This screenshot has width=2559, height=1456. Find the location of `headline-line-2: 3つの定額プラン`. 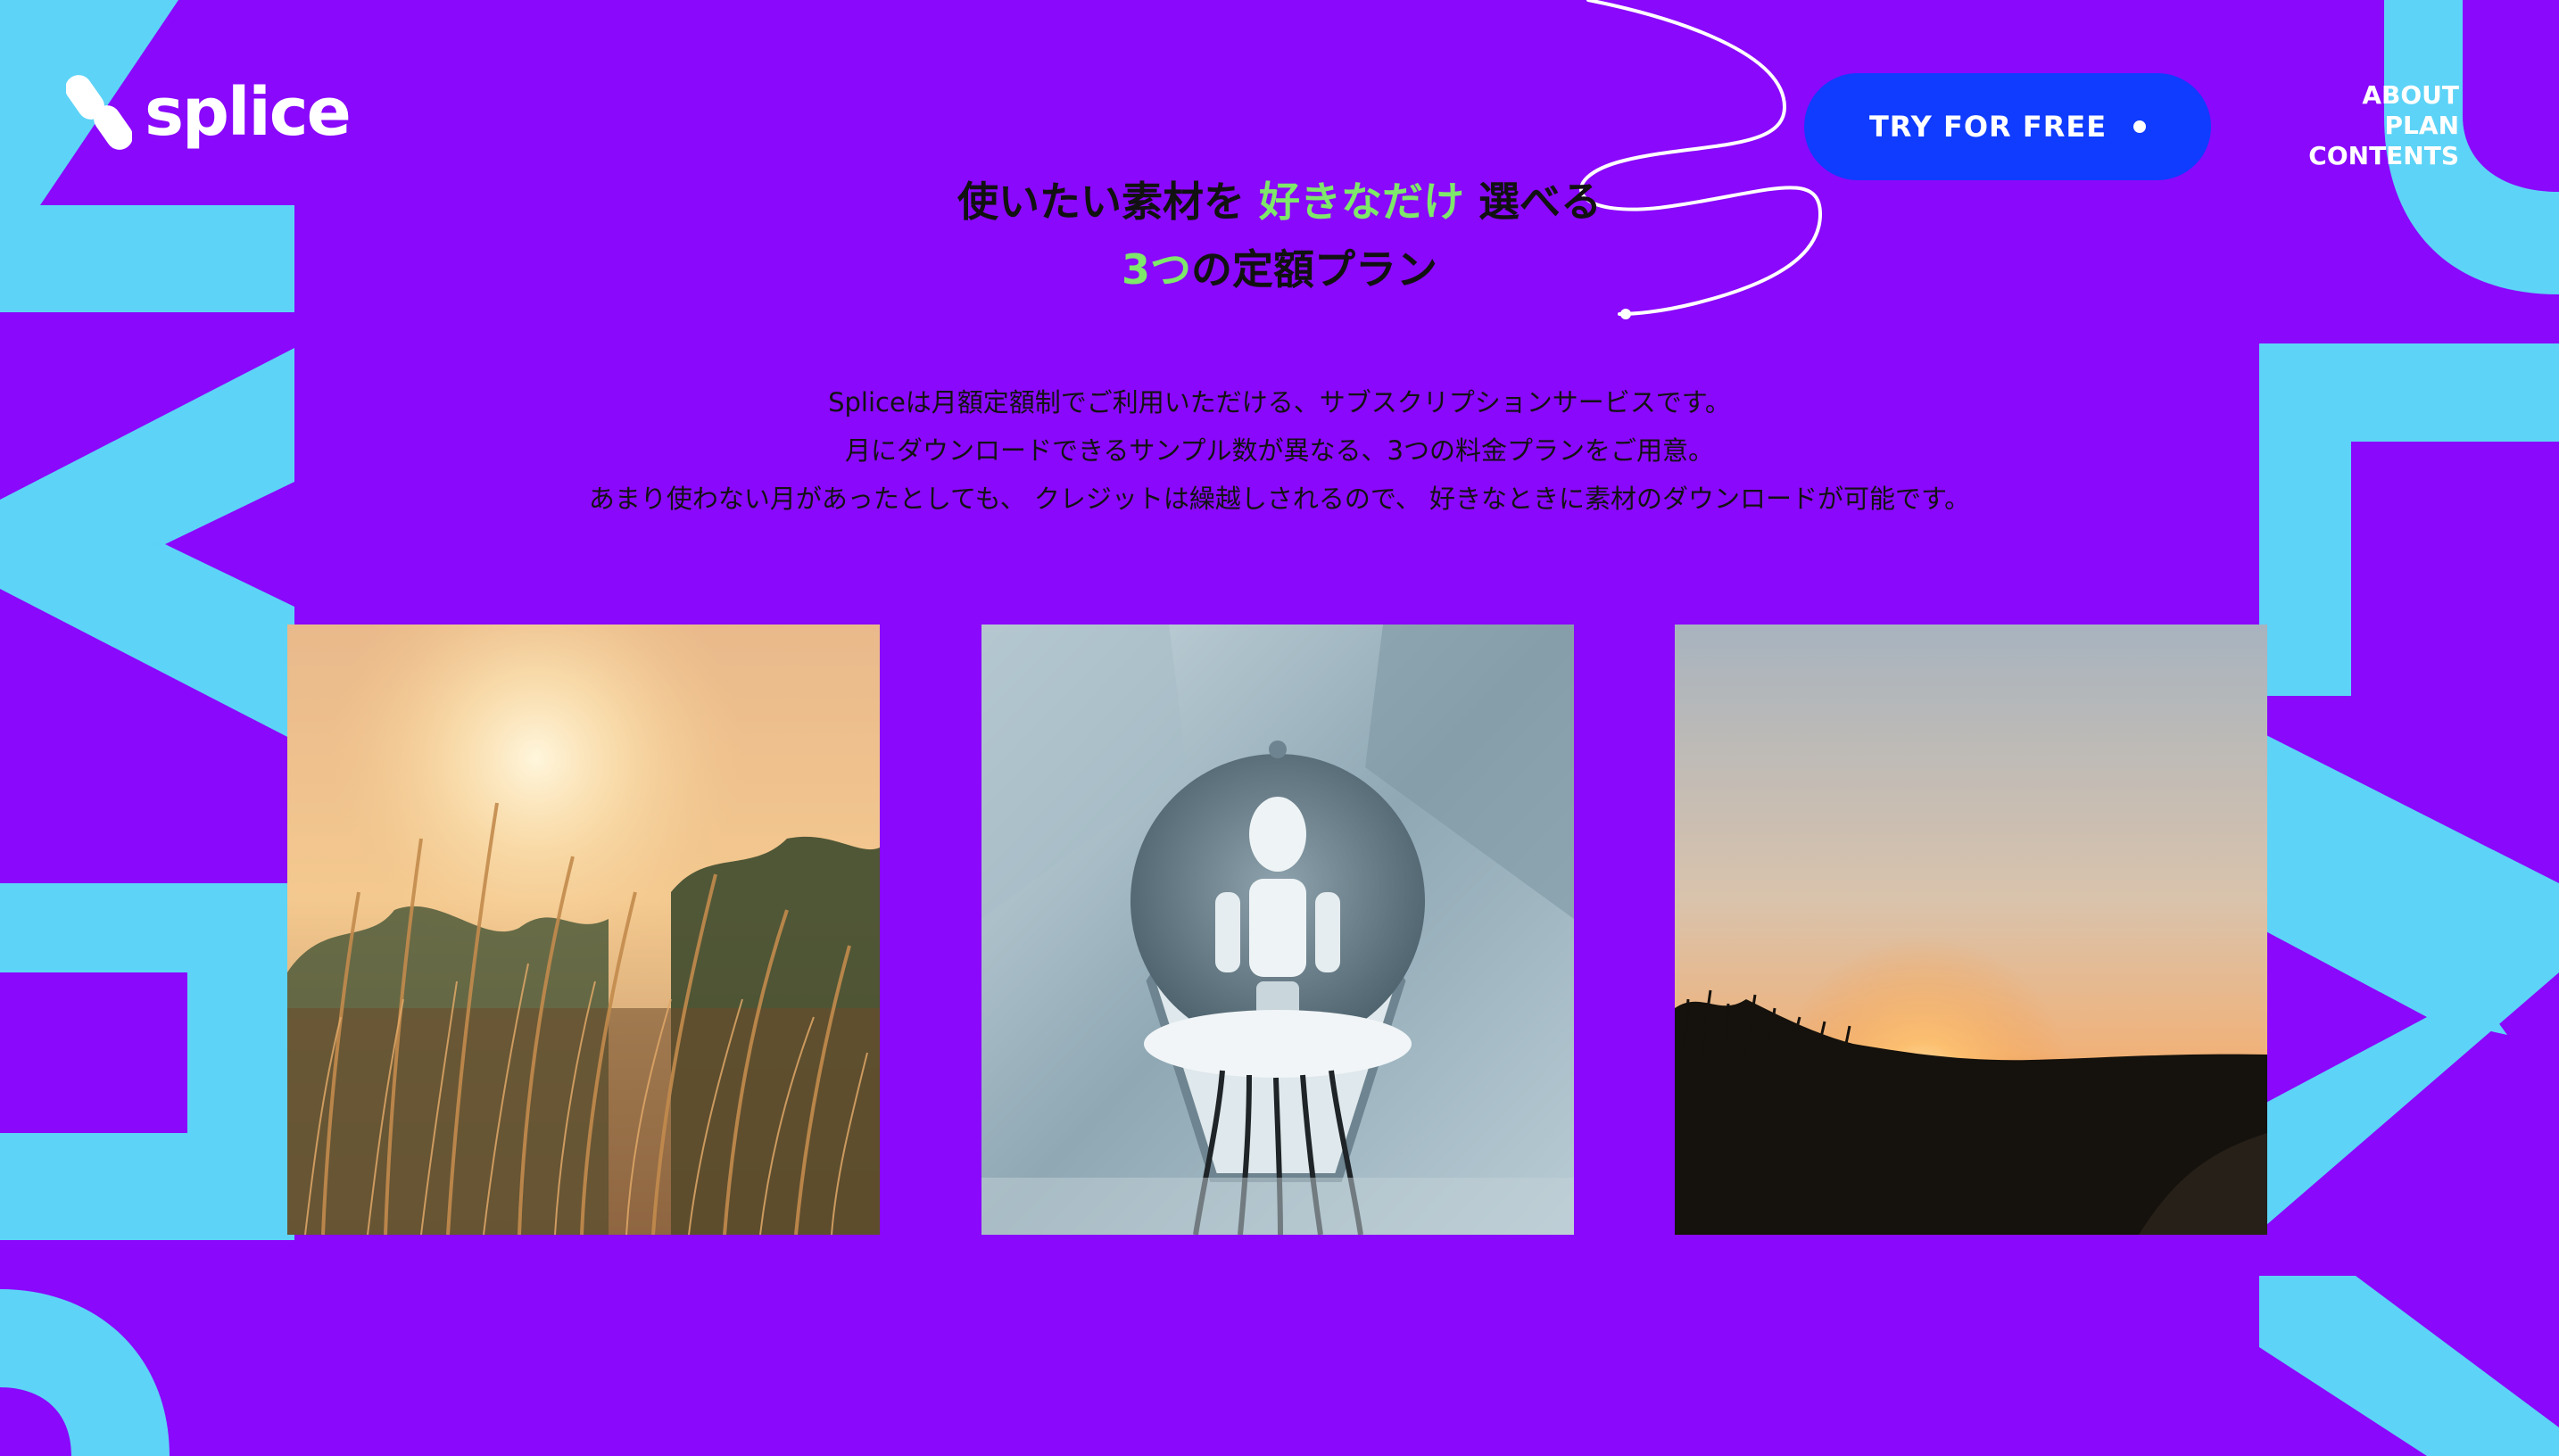

headline-line-2: 3つの定額プラン is located at coordinates (1279, 270).